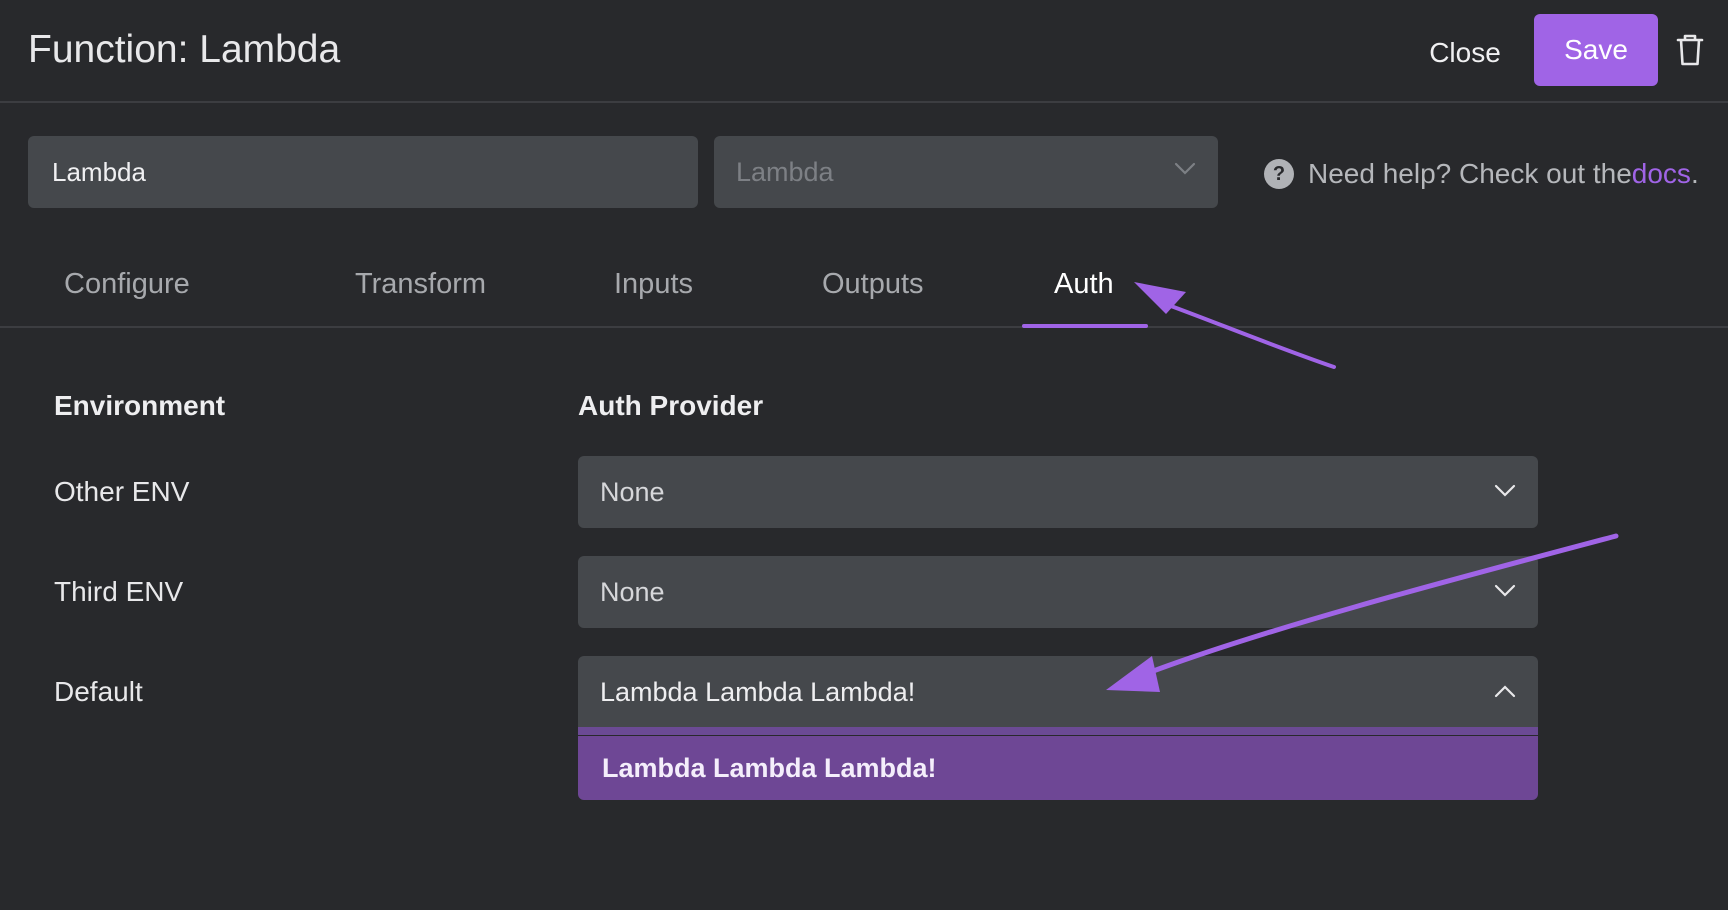  What do you see at coordinates (1058, 731) in the screenshot?
I see `dropdown-divider` at bounding box center [1058, 731].